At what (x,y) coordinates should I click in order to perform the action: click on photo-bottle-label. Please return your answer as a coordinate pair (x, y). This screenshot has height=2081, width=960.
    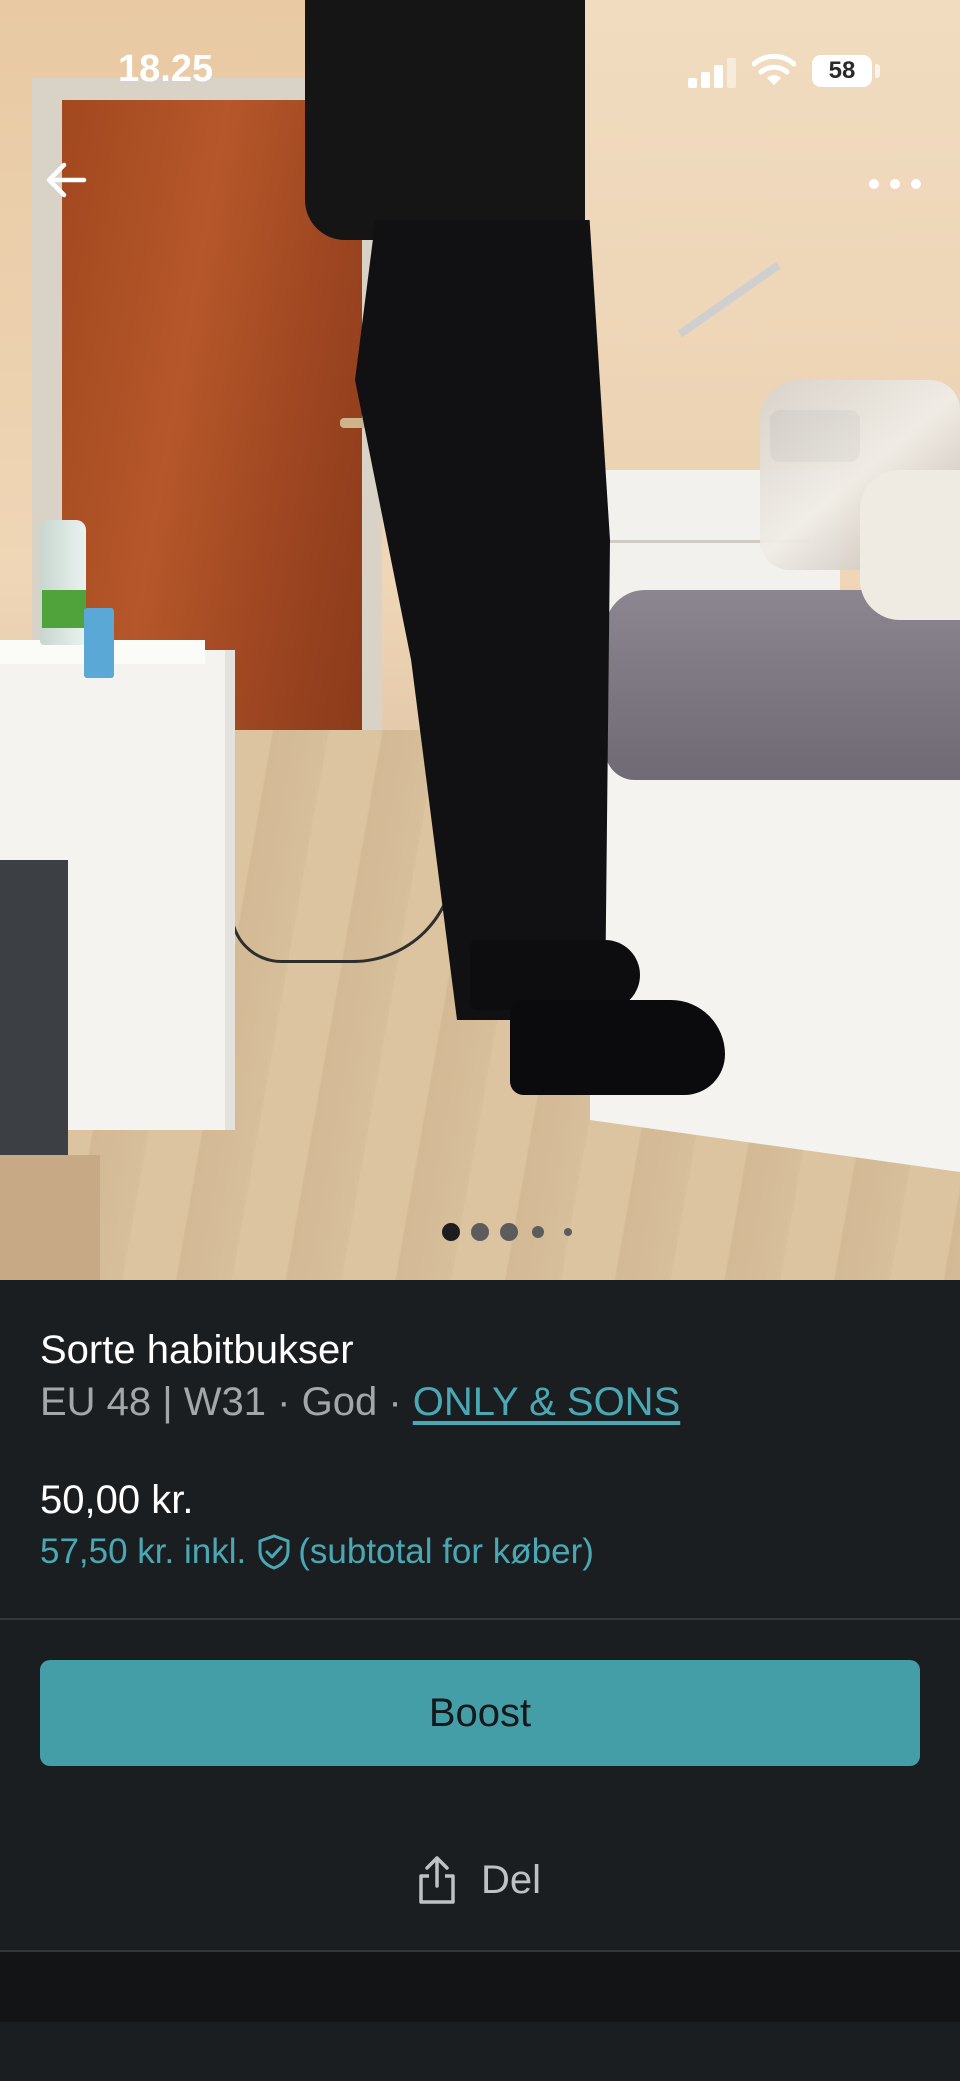
    Looking at the image, I should click on (64, 609).